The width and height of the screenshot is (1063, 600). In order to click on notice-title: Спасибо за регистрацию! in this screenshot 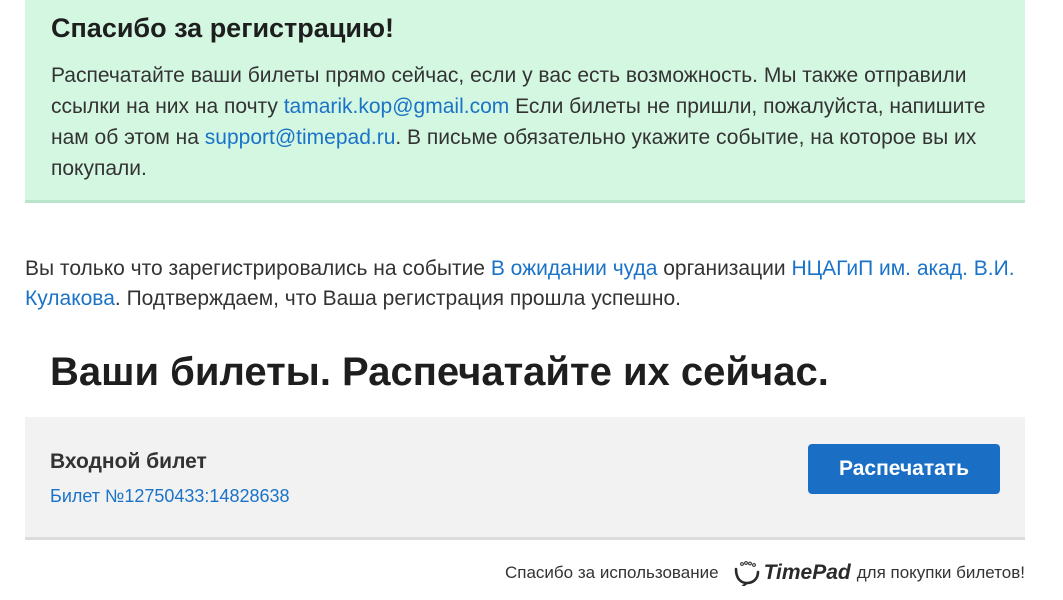, I will do `click(223, 28)`.